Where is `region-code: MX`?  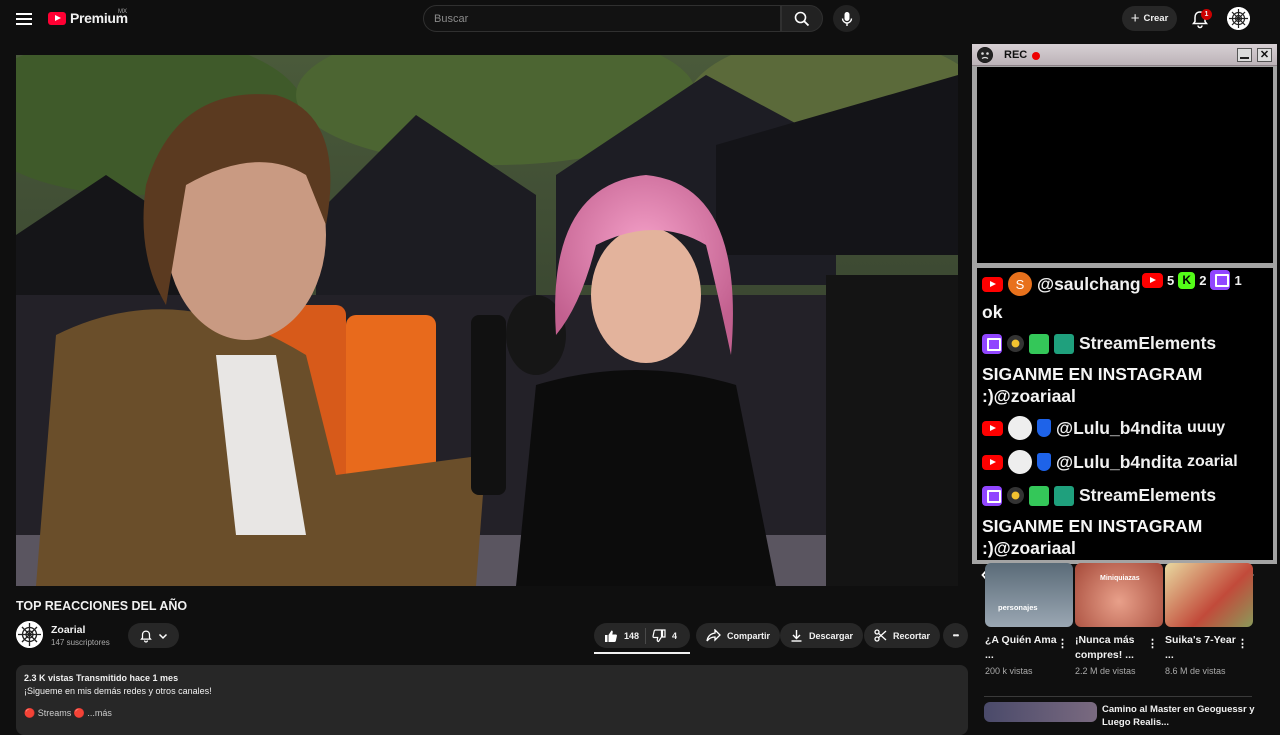
region-code: MX is located at coordinates (122, 12).